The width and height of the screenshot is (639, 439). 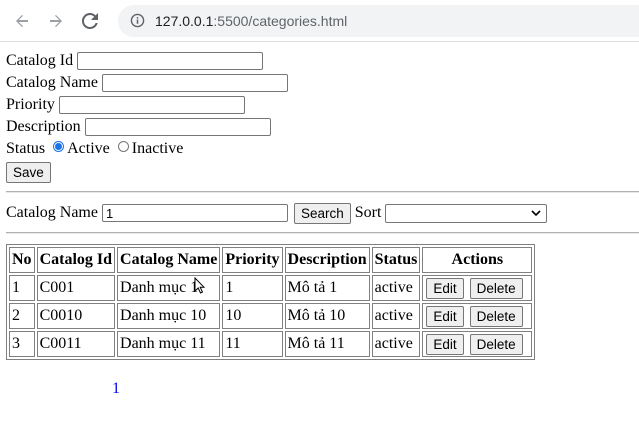 I want to click on forward-button, so click(x=56, y=21).